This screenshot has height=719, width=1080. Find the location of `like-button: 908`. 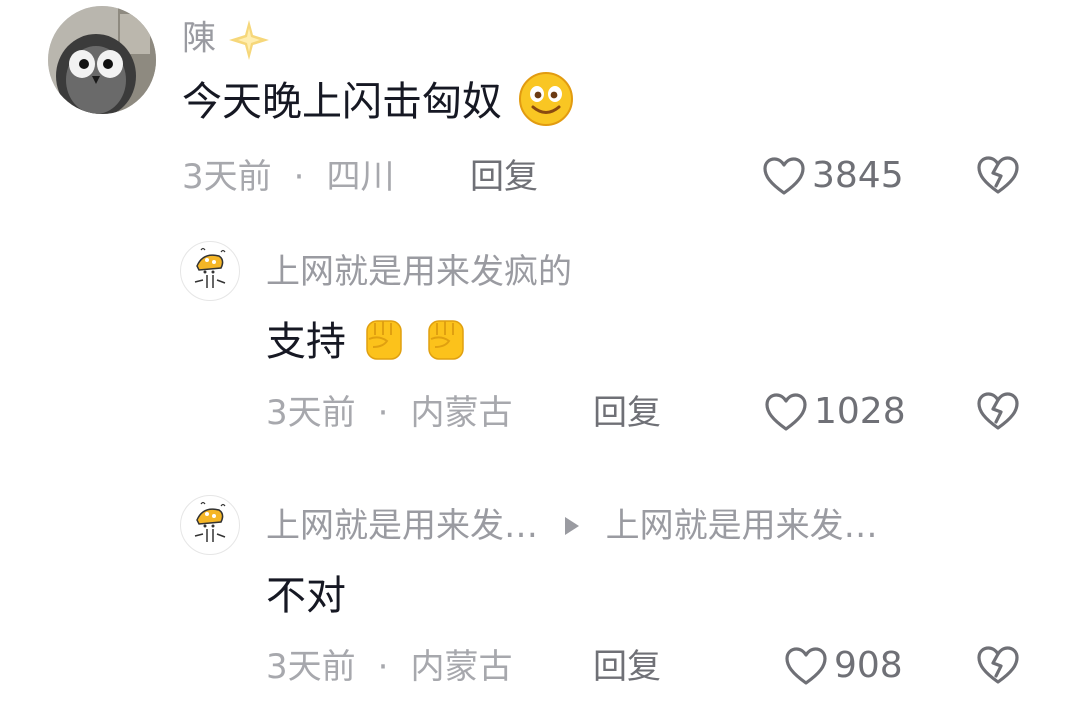

like-button: 908 is located at coordinates (843, 666).